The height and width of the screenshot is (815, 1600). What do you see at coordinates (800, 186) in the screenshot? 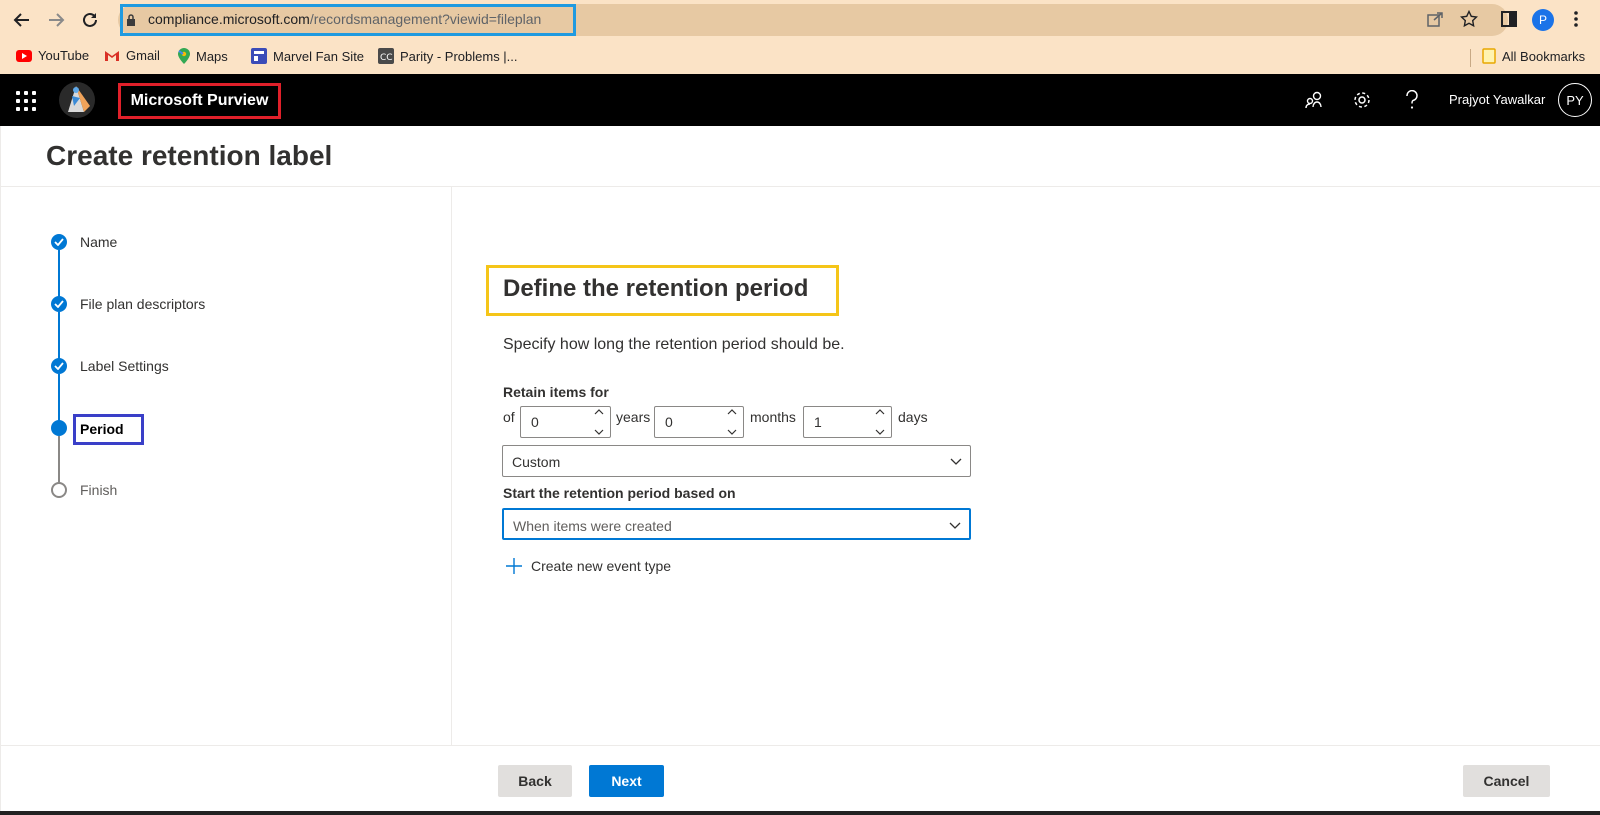
I see `title-divider` at bounding box center [800, 186].